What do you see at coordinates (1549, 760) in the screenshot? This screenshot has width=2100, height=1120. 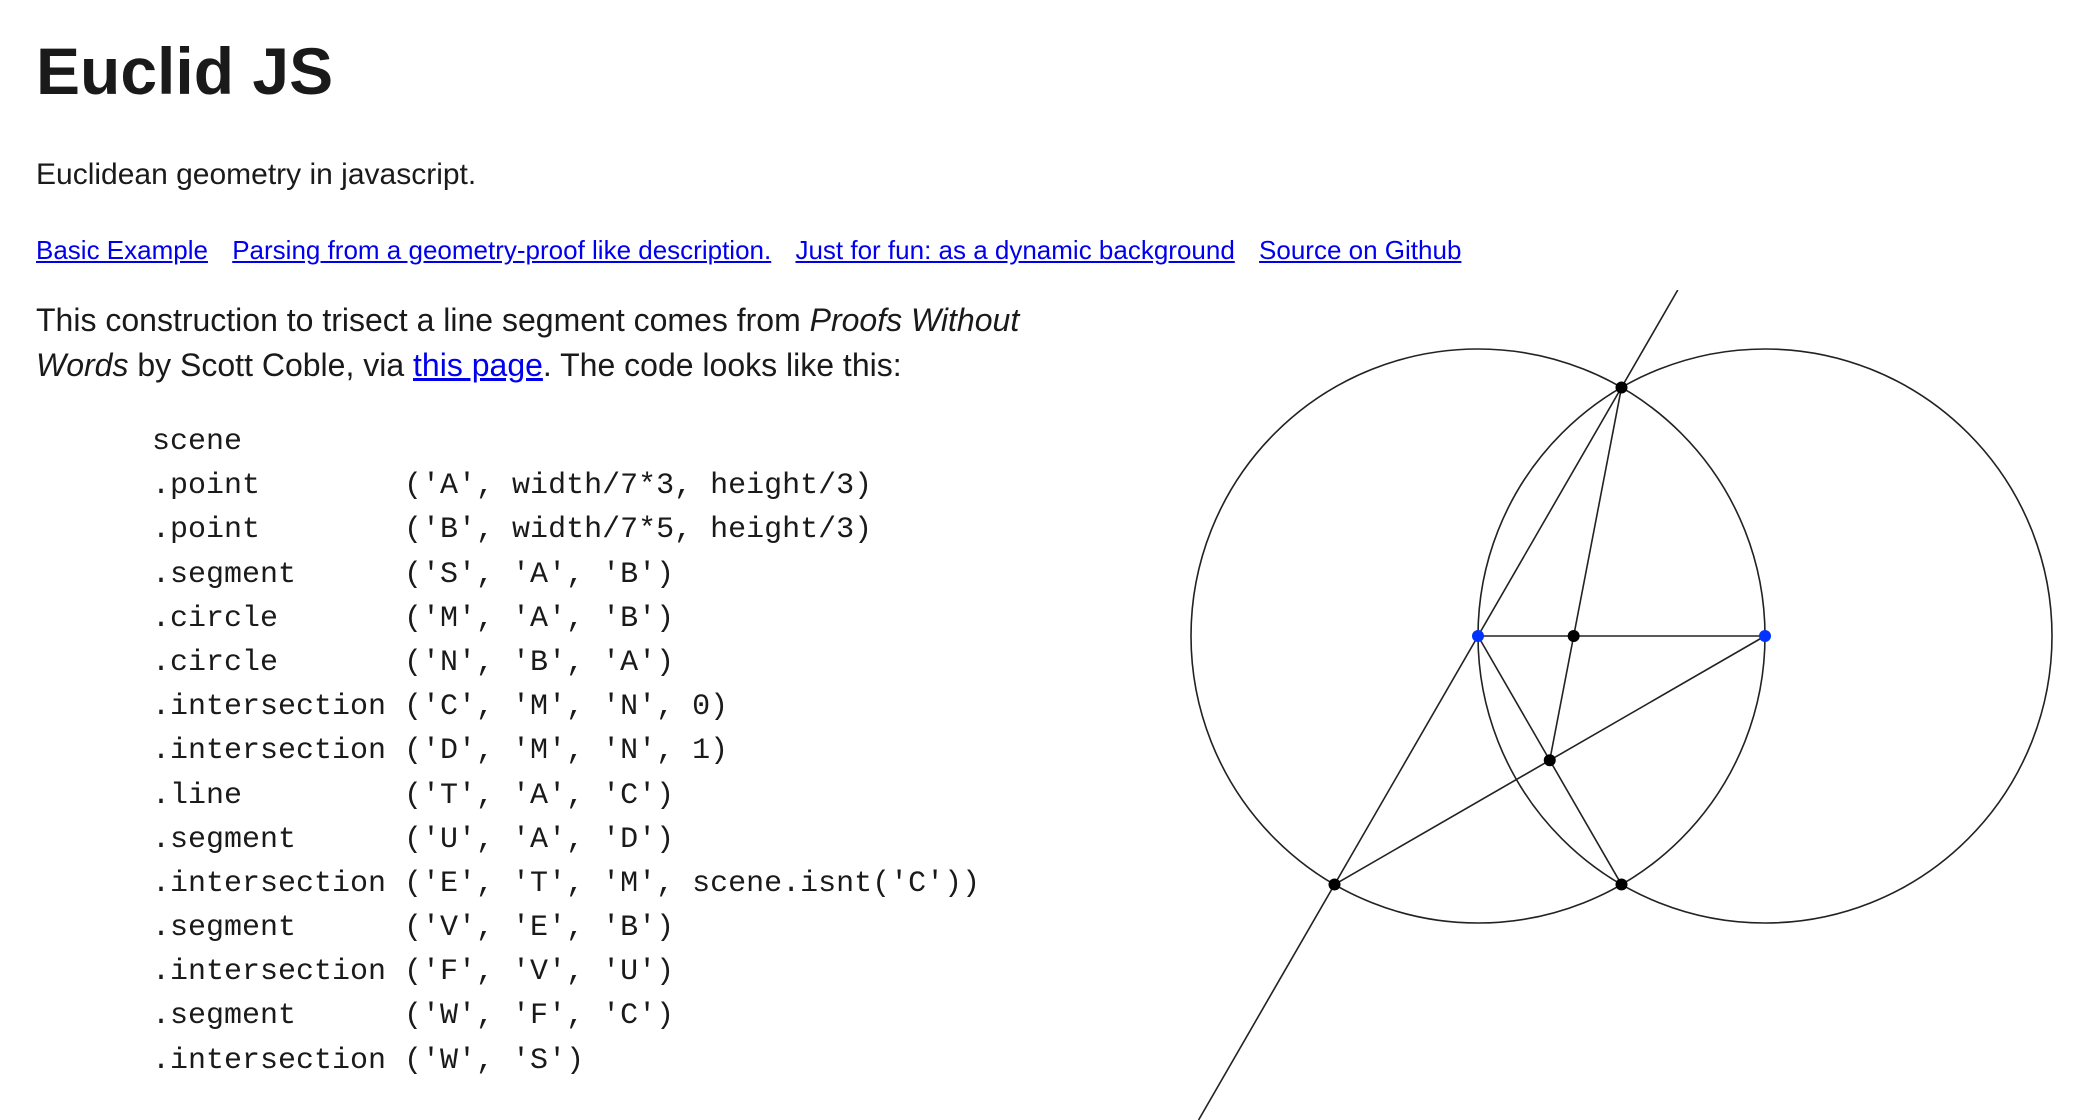 I see `point-f` at bounding box center [1549, 760].